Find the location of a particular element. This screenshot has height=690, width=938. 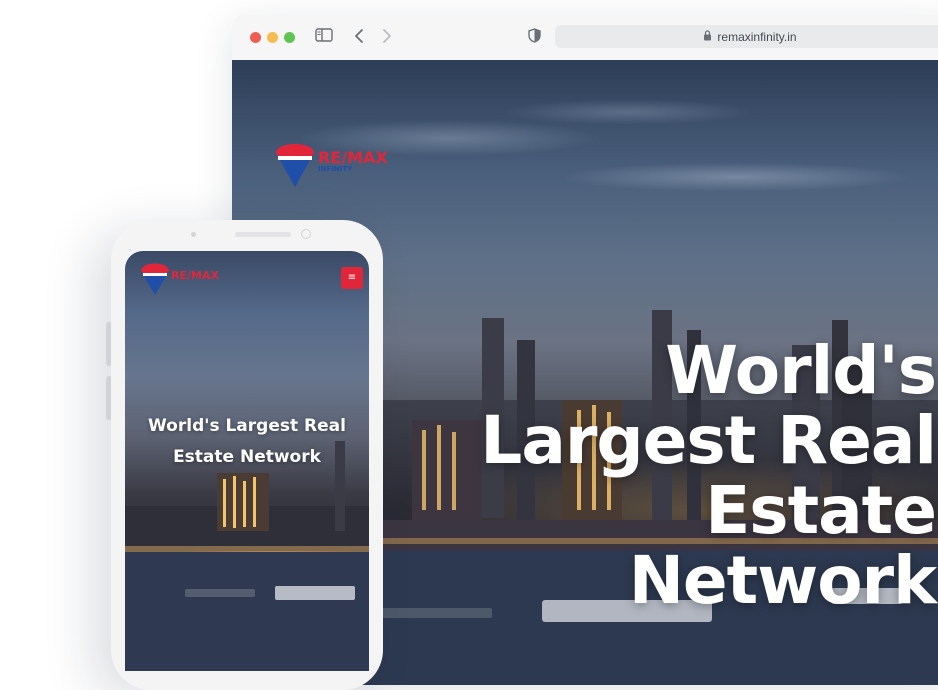

address-bar: remaxinfinity.in is located at coordinates (746, 36).